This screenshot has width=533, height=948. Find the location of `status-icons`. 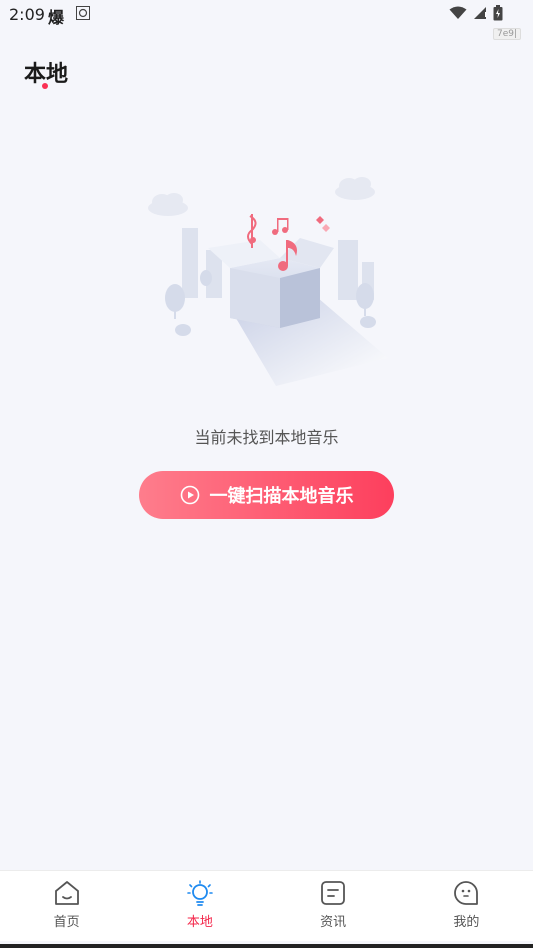

status-icons is located at coordinates (476, 13).